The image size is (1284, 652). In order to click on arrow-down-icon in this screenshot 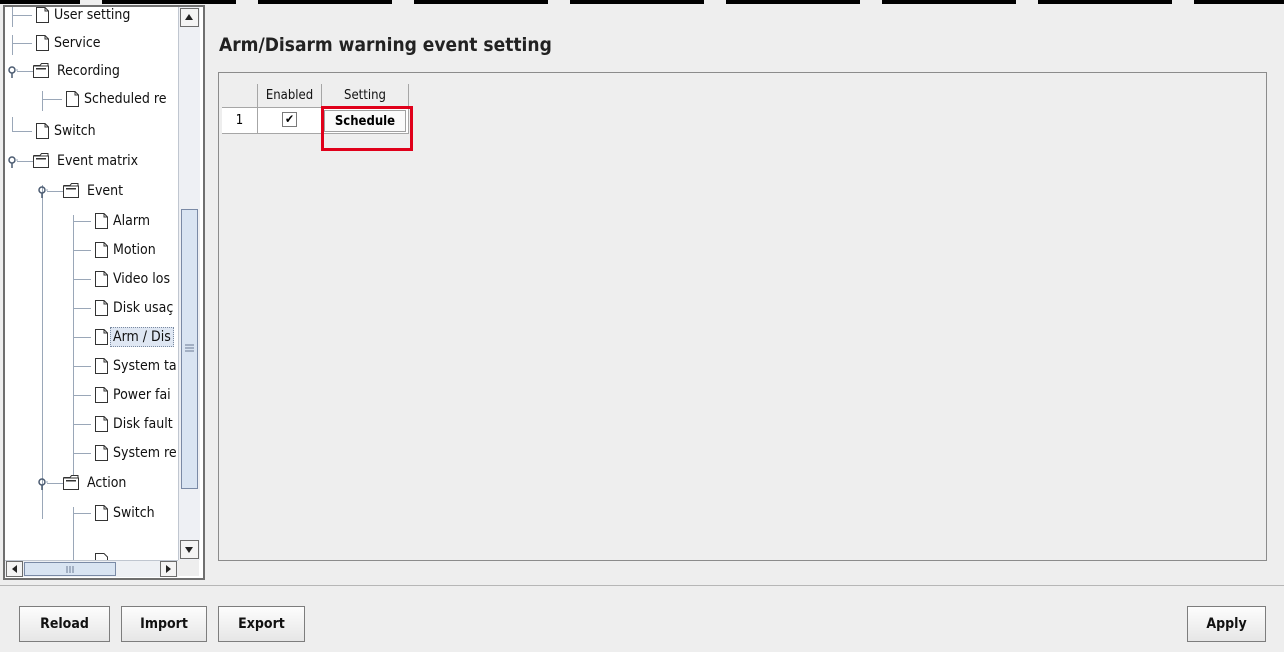, I will do `click(189, 550)`.